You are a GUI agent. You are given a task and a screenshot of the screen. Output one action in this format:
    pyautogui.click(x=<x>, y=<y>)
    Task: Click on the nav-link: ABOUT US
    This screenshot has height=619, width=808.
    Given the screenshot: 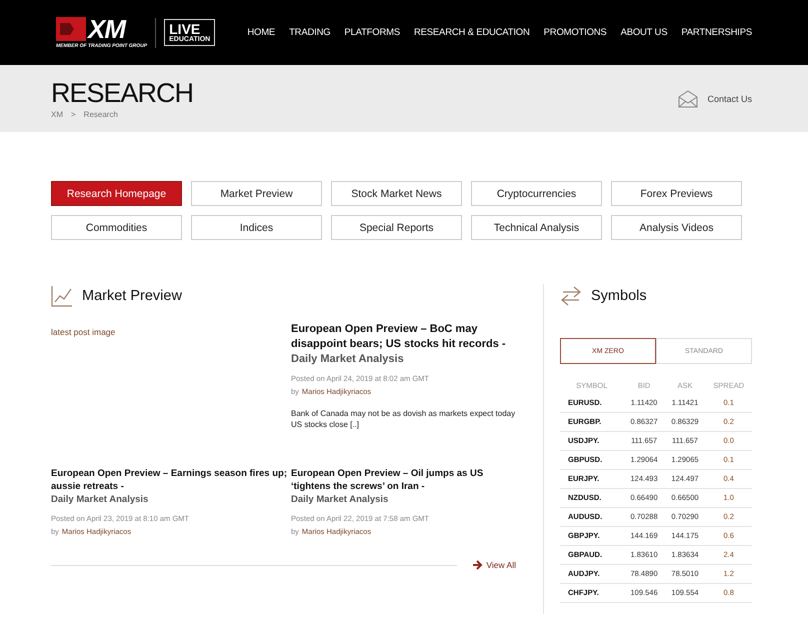 What is the action you would take?
    pyautogui.click(x=644, y=32)
    